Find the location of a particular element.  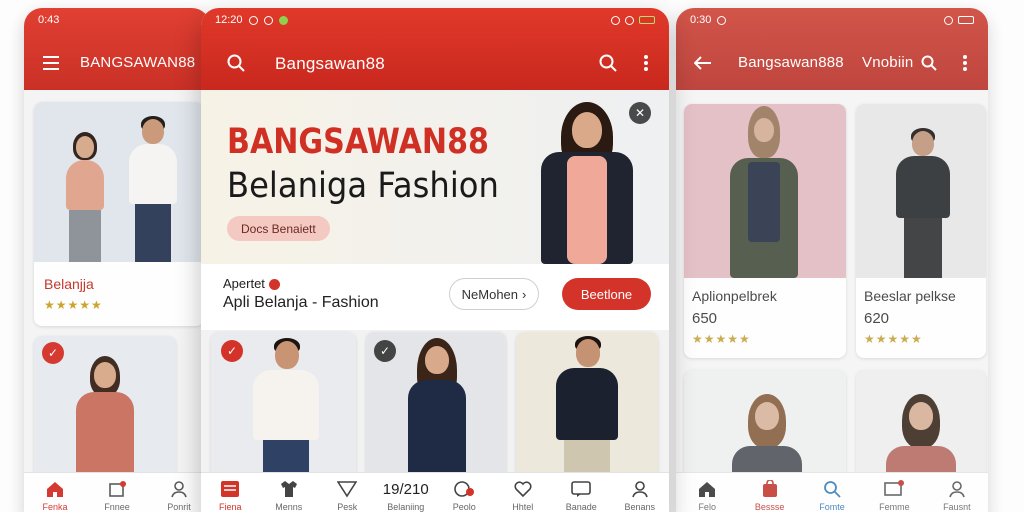

nav-item-shirt: Menns is located at coordinates (289, 492).